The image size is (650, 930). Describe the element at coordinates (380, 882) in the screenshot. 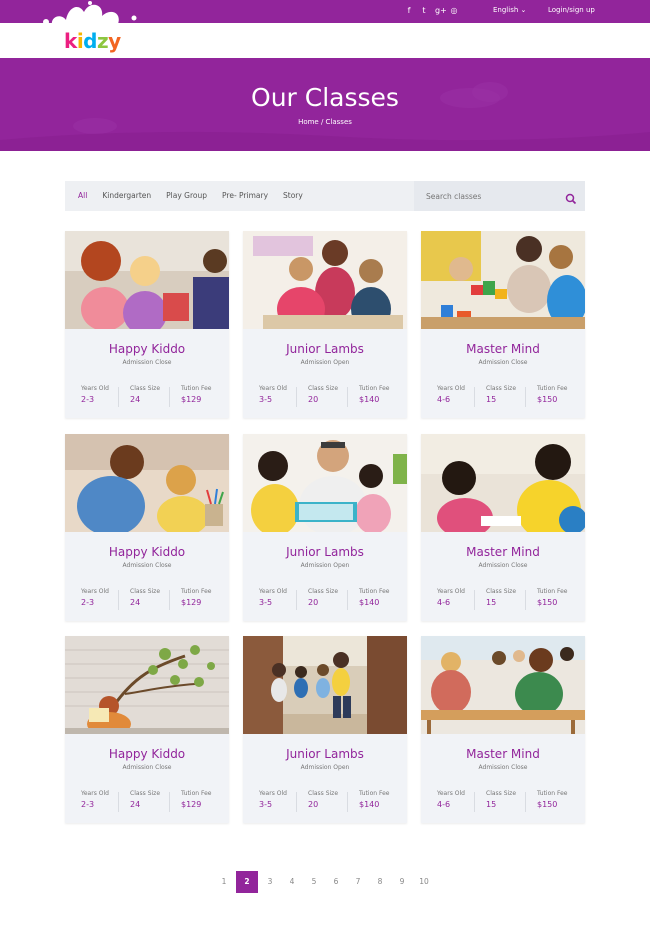

I see `page-8: 8` at that location.